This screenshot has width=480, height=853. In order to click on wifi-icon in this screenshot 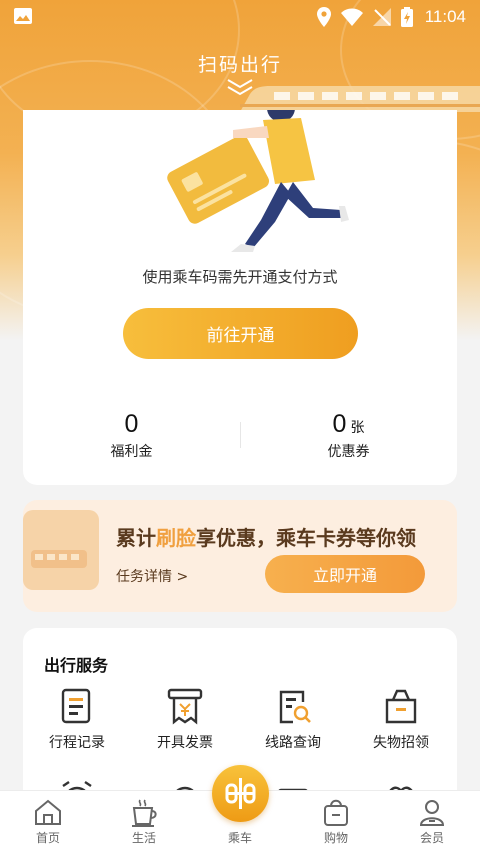, I will do `click(351, 17)`.